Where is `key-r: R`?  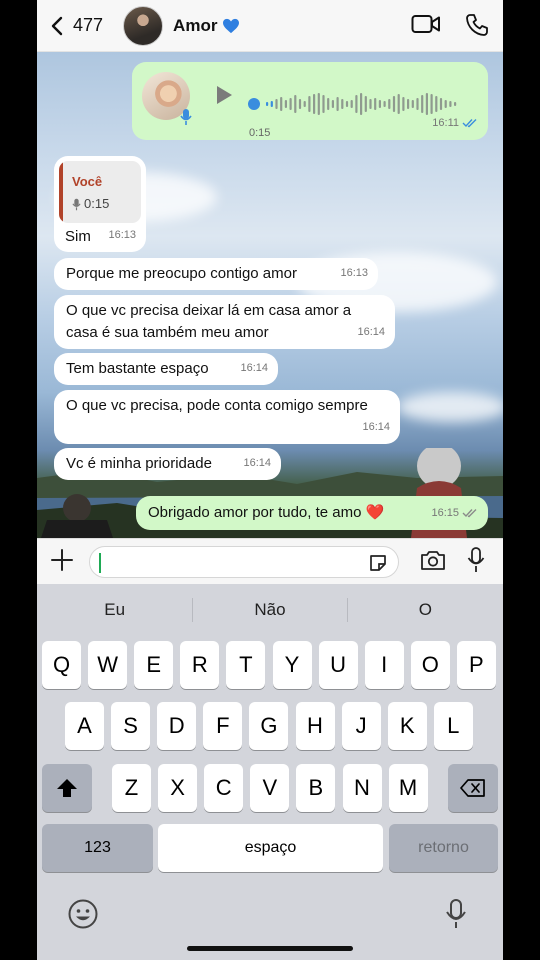
key-r: R is located at coordinates (200, 665).